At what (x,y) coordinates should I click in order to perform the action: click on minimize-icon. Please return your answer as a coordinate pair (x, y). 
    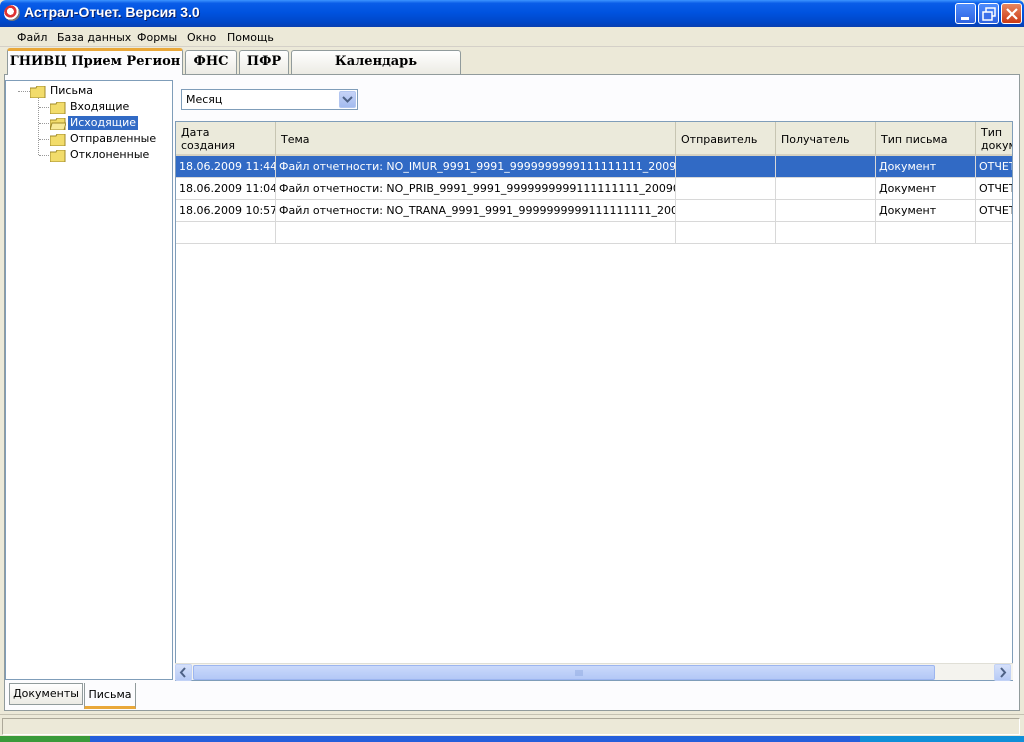
    Looking at the image, I should click on (965, 18).